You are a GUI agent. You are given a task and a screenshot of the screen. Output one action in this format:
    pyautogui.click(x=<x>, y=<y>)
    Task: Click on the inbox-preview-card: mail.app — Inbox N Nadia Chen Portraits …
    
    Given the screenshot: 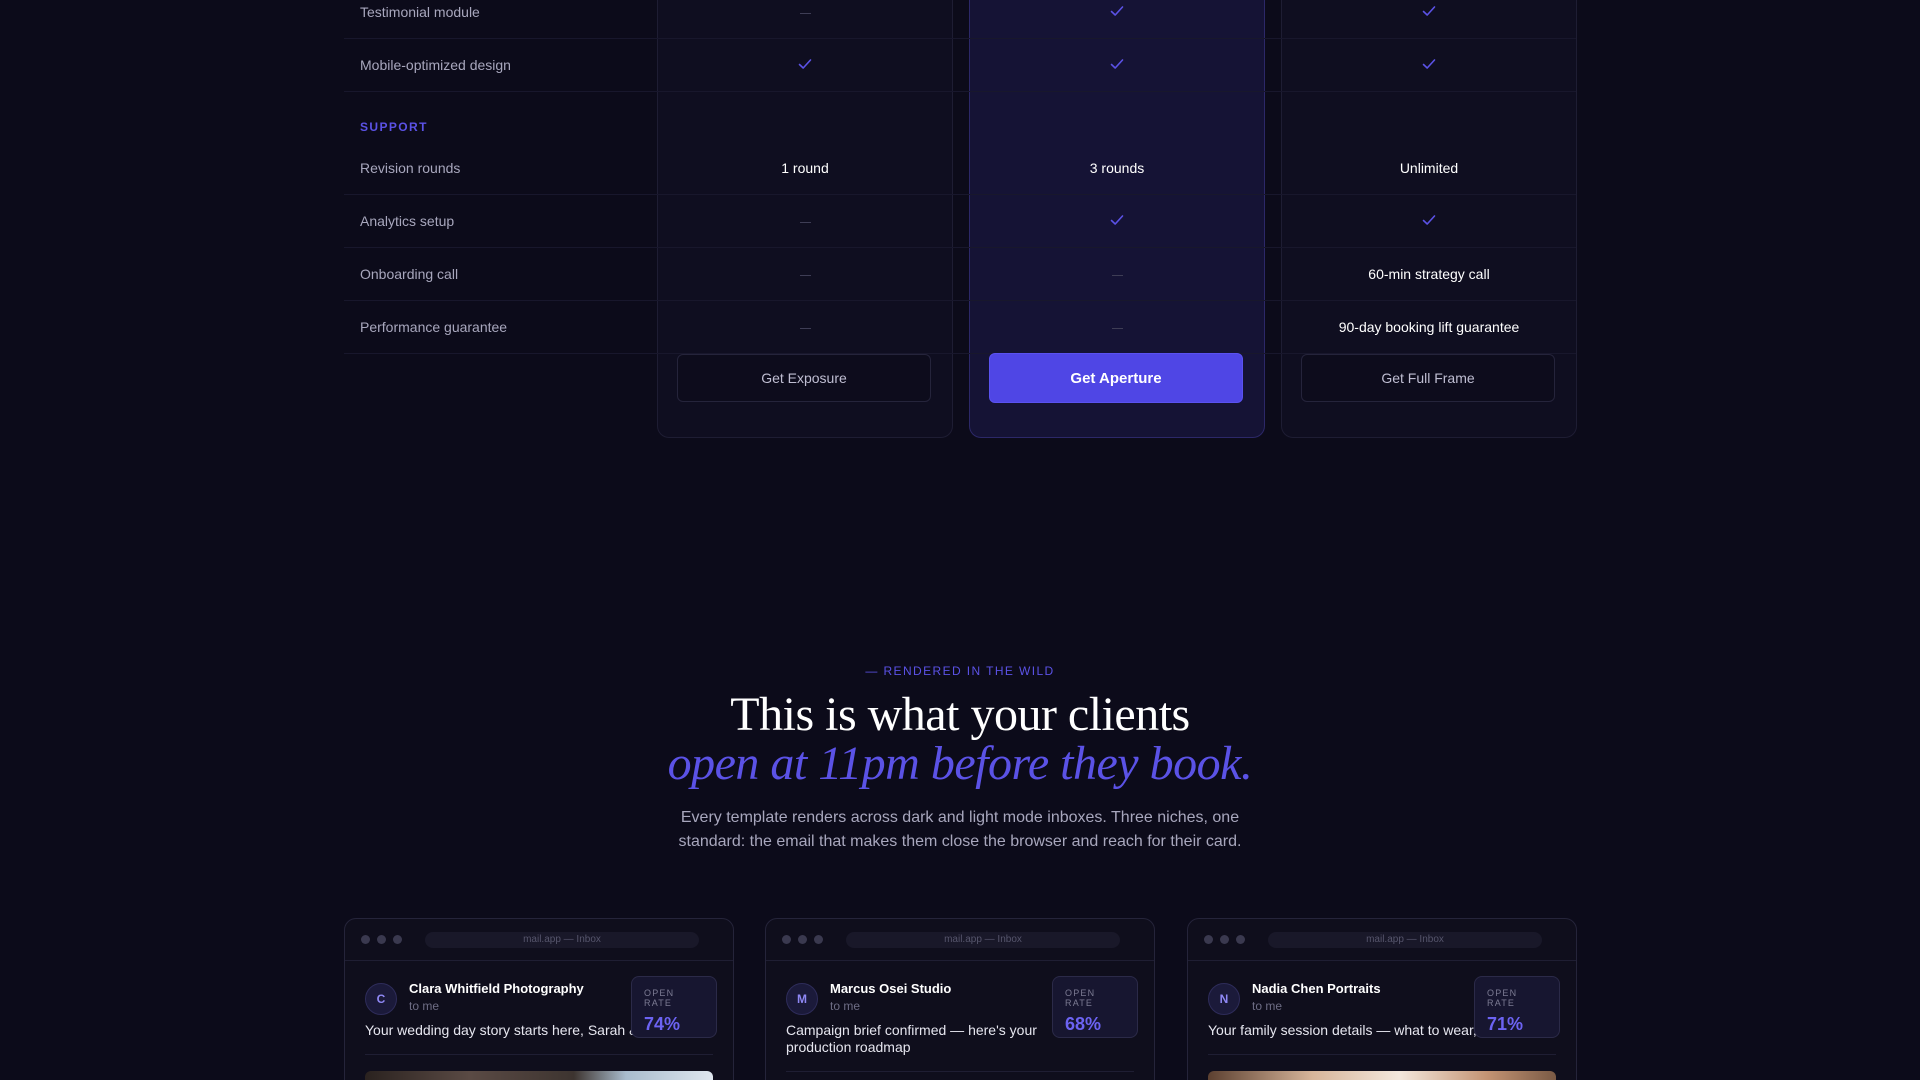 What is the action you would take?
    pyautogui.click(x=1382, y=999)
    